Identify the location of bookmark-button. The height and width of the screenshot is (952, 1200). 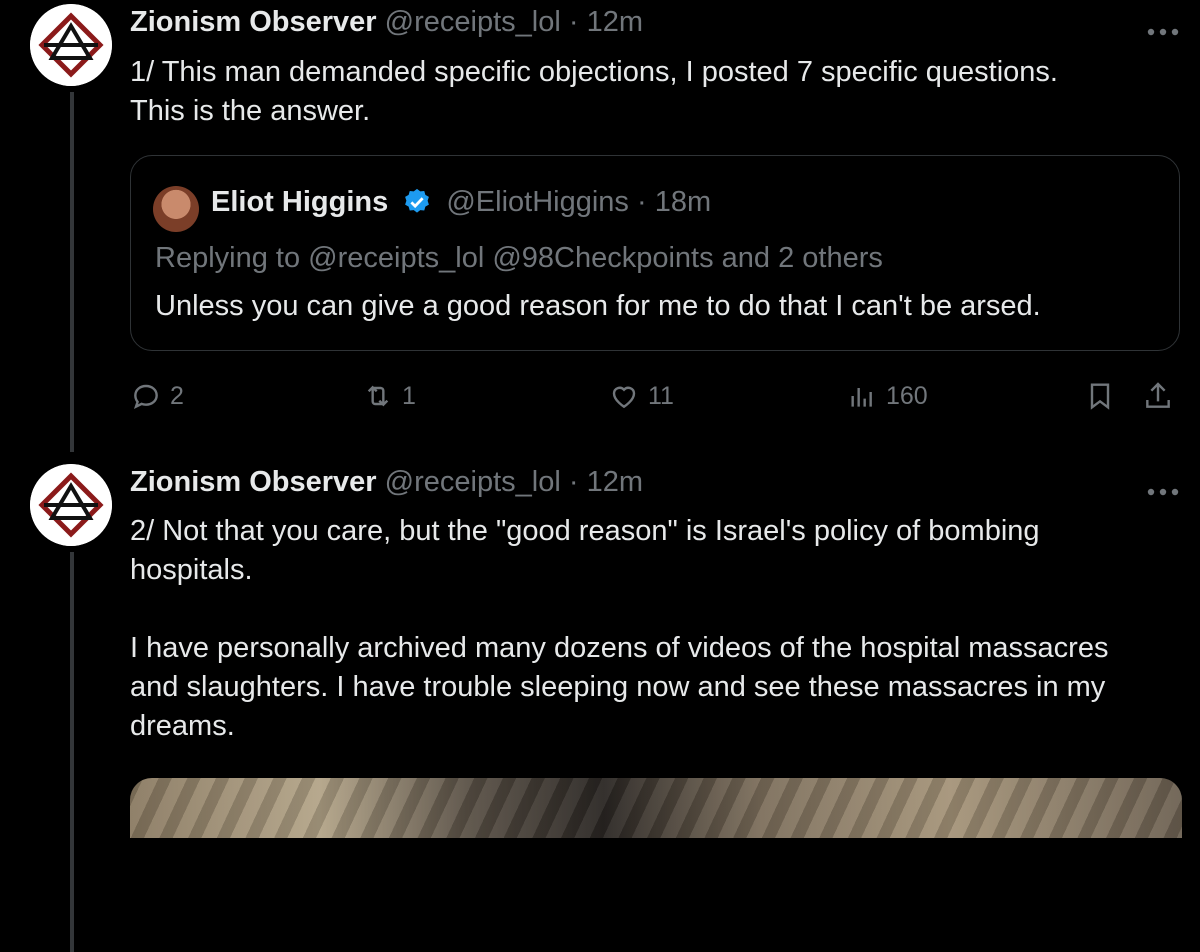
(1100, 396).